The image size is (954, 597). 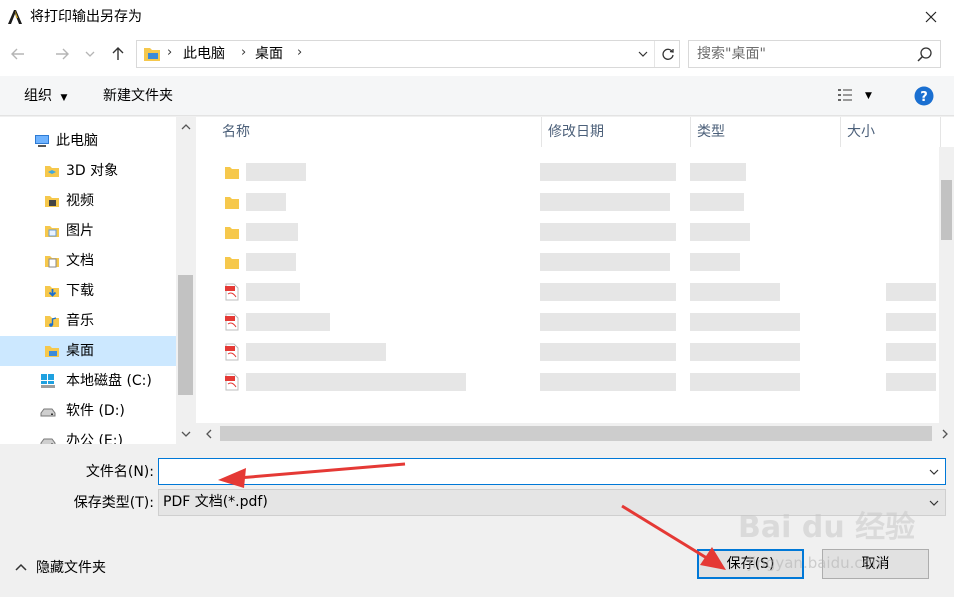 What do you see at coordinates (477, 17) in the screenshot?
I see `title-bar` at bounding box center [477, 17].